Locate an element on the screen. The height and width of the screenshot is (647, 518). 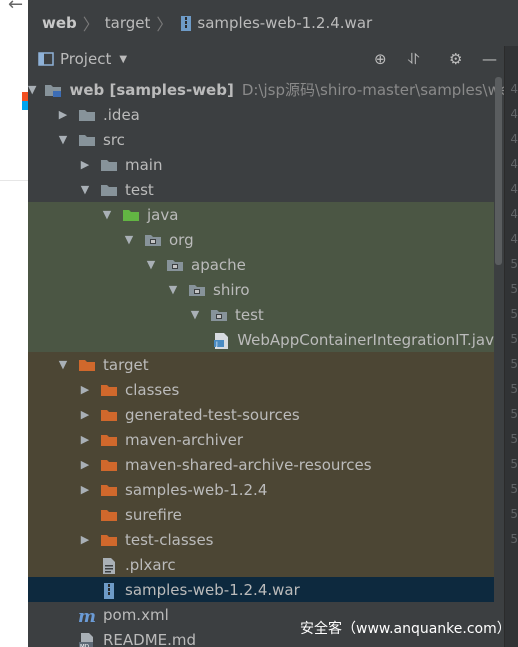
locate-icon: ⊕ is located at coordinates (380, 59).